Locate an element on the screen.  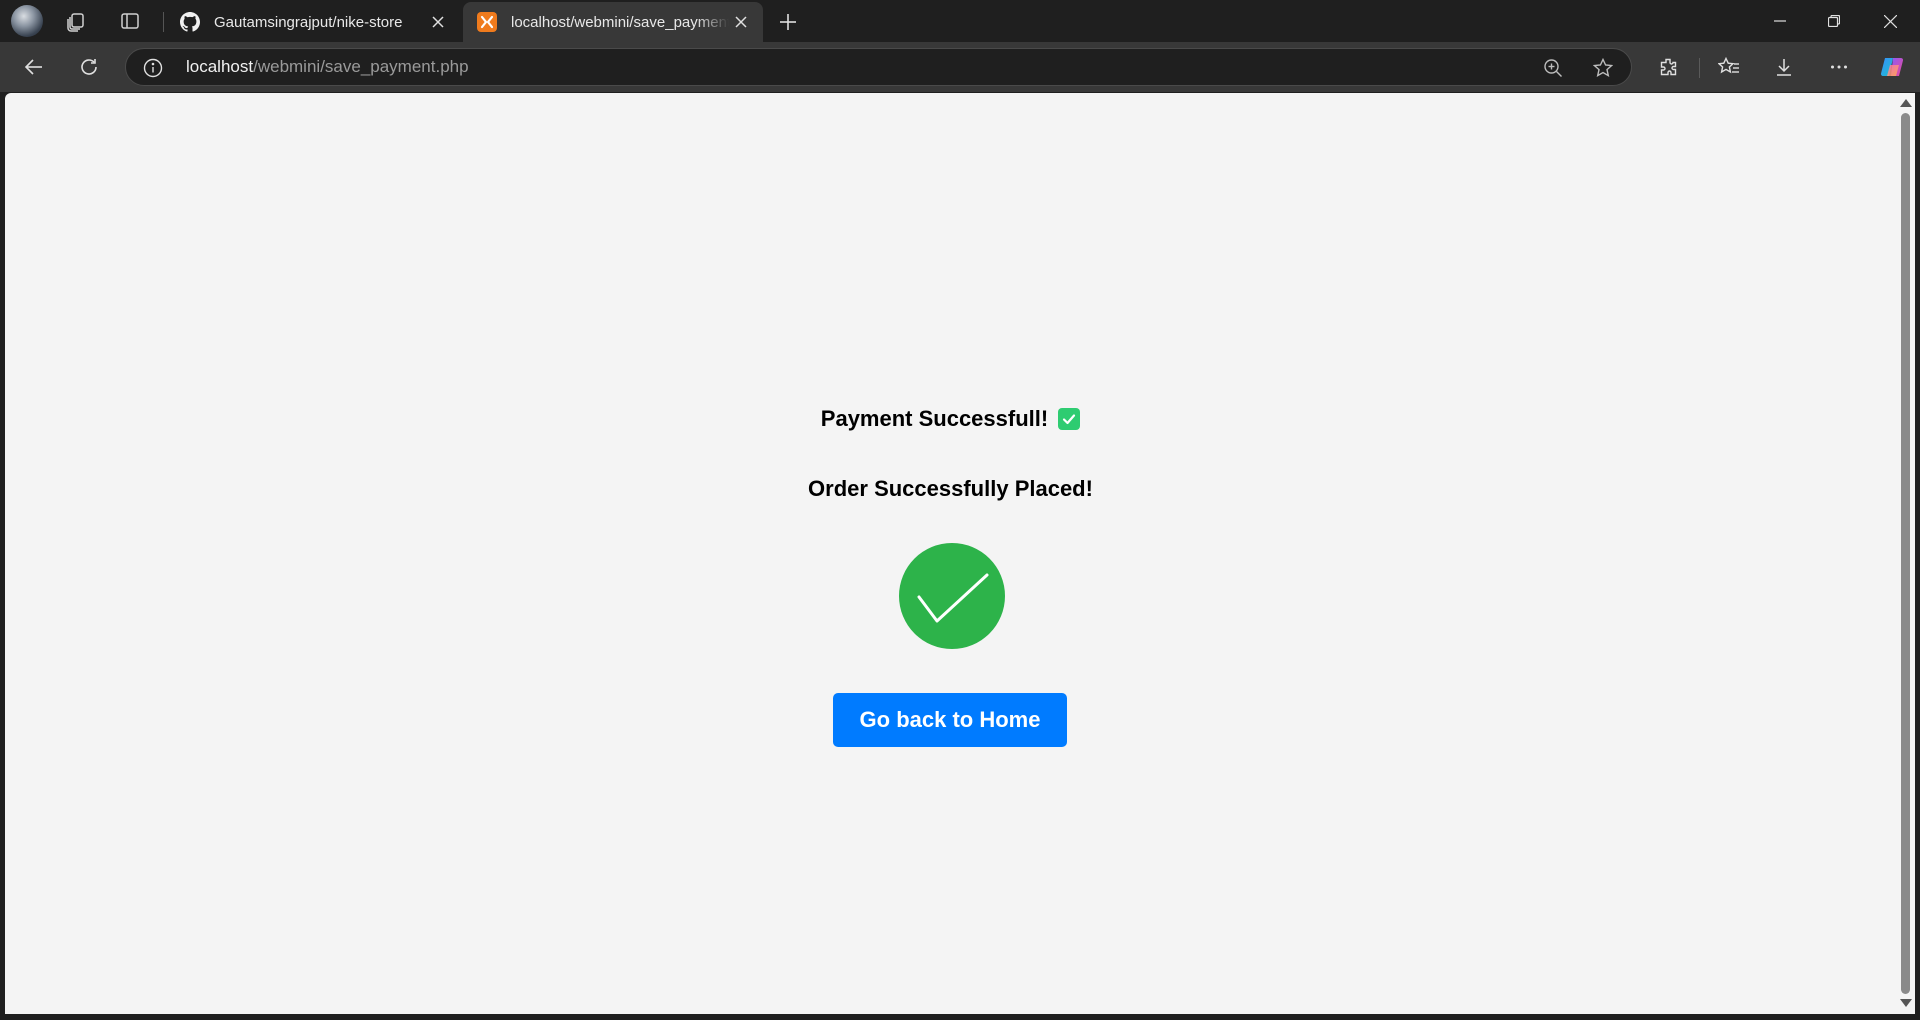
scrollbar-thumb is located at coordinates (1905, 553).